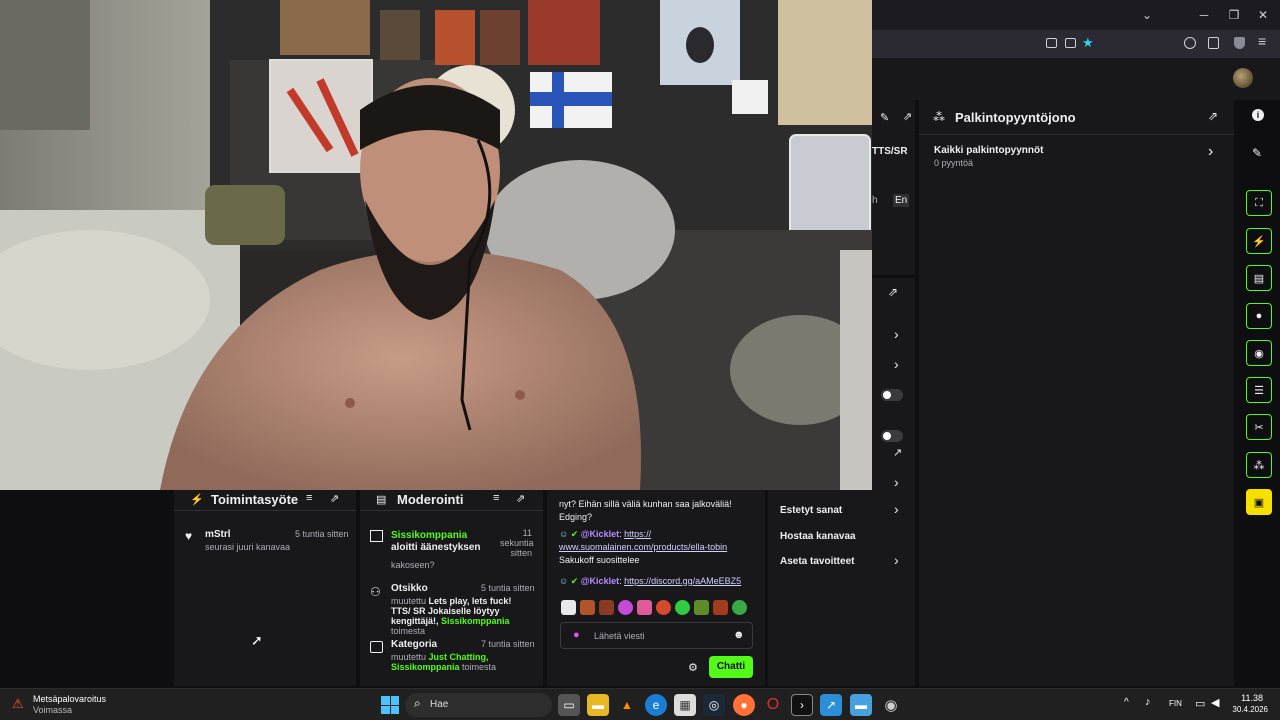  Describe the element at coordinates (478, 705) in the screenshot. I see `taskbar-search: ⌕ Hae` at that location.